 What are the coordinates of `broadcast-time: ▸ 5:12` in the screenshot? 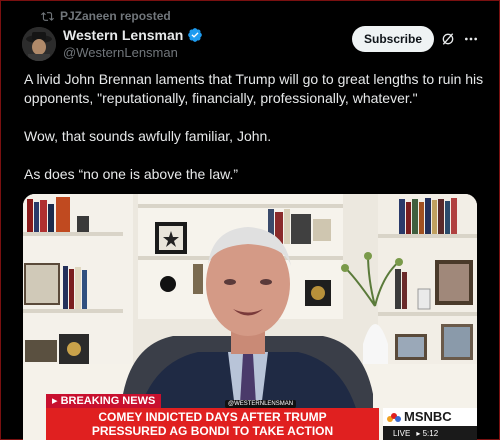 It's located at (427, 433).